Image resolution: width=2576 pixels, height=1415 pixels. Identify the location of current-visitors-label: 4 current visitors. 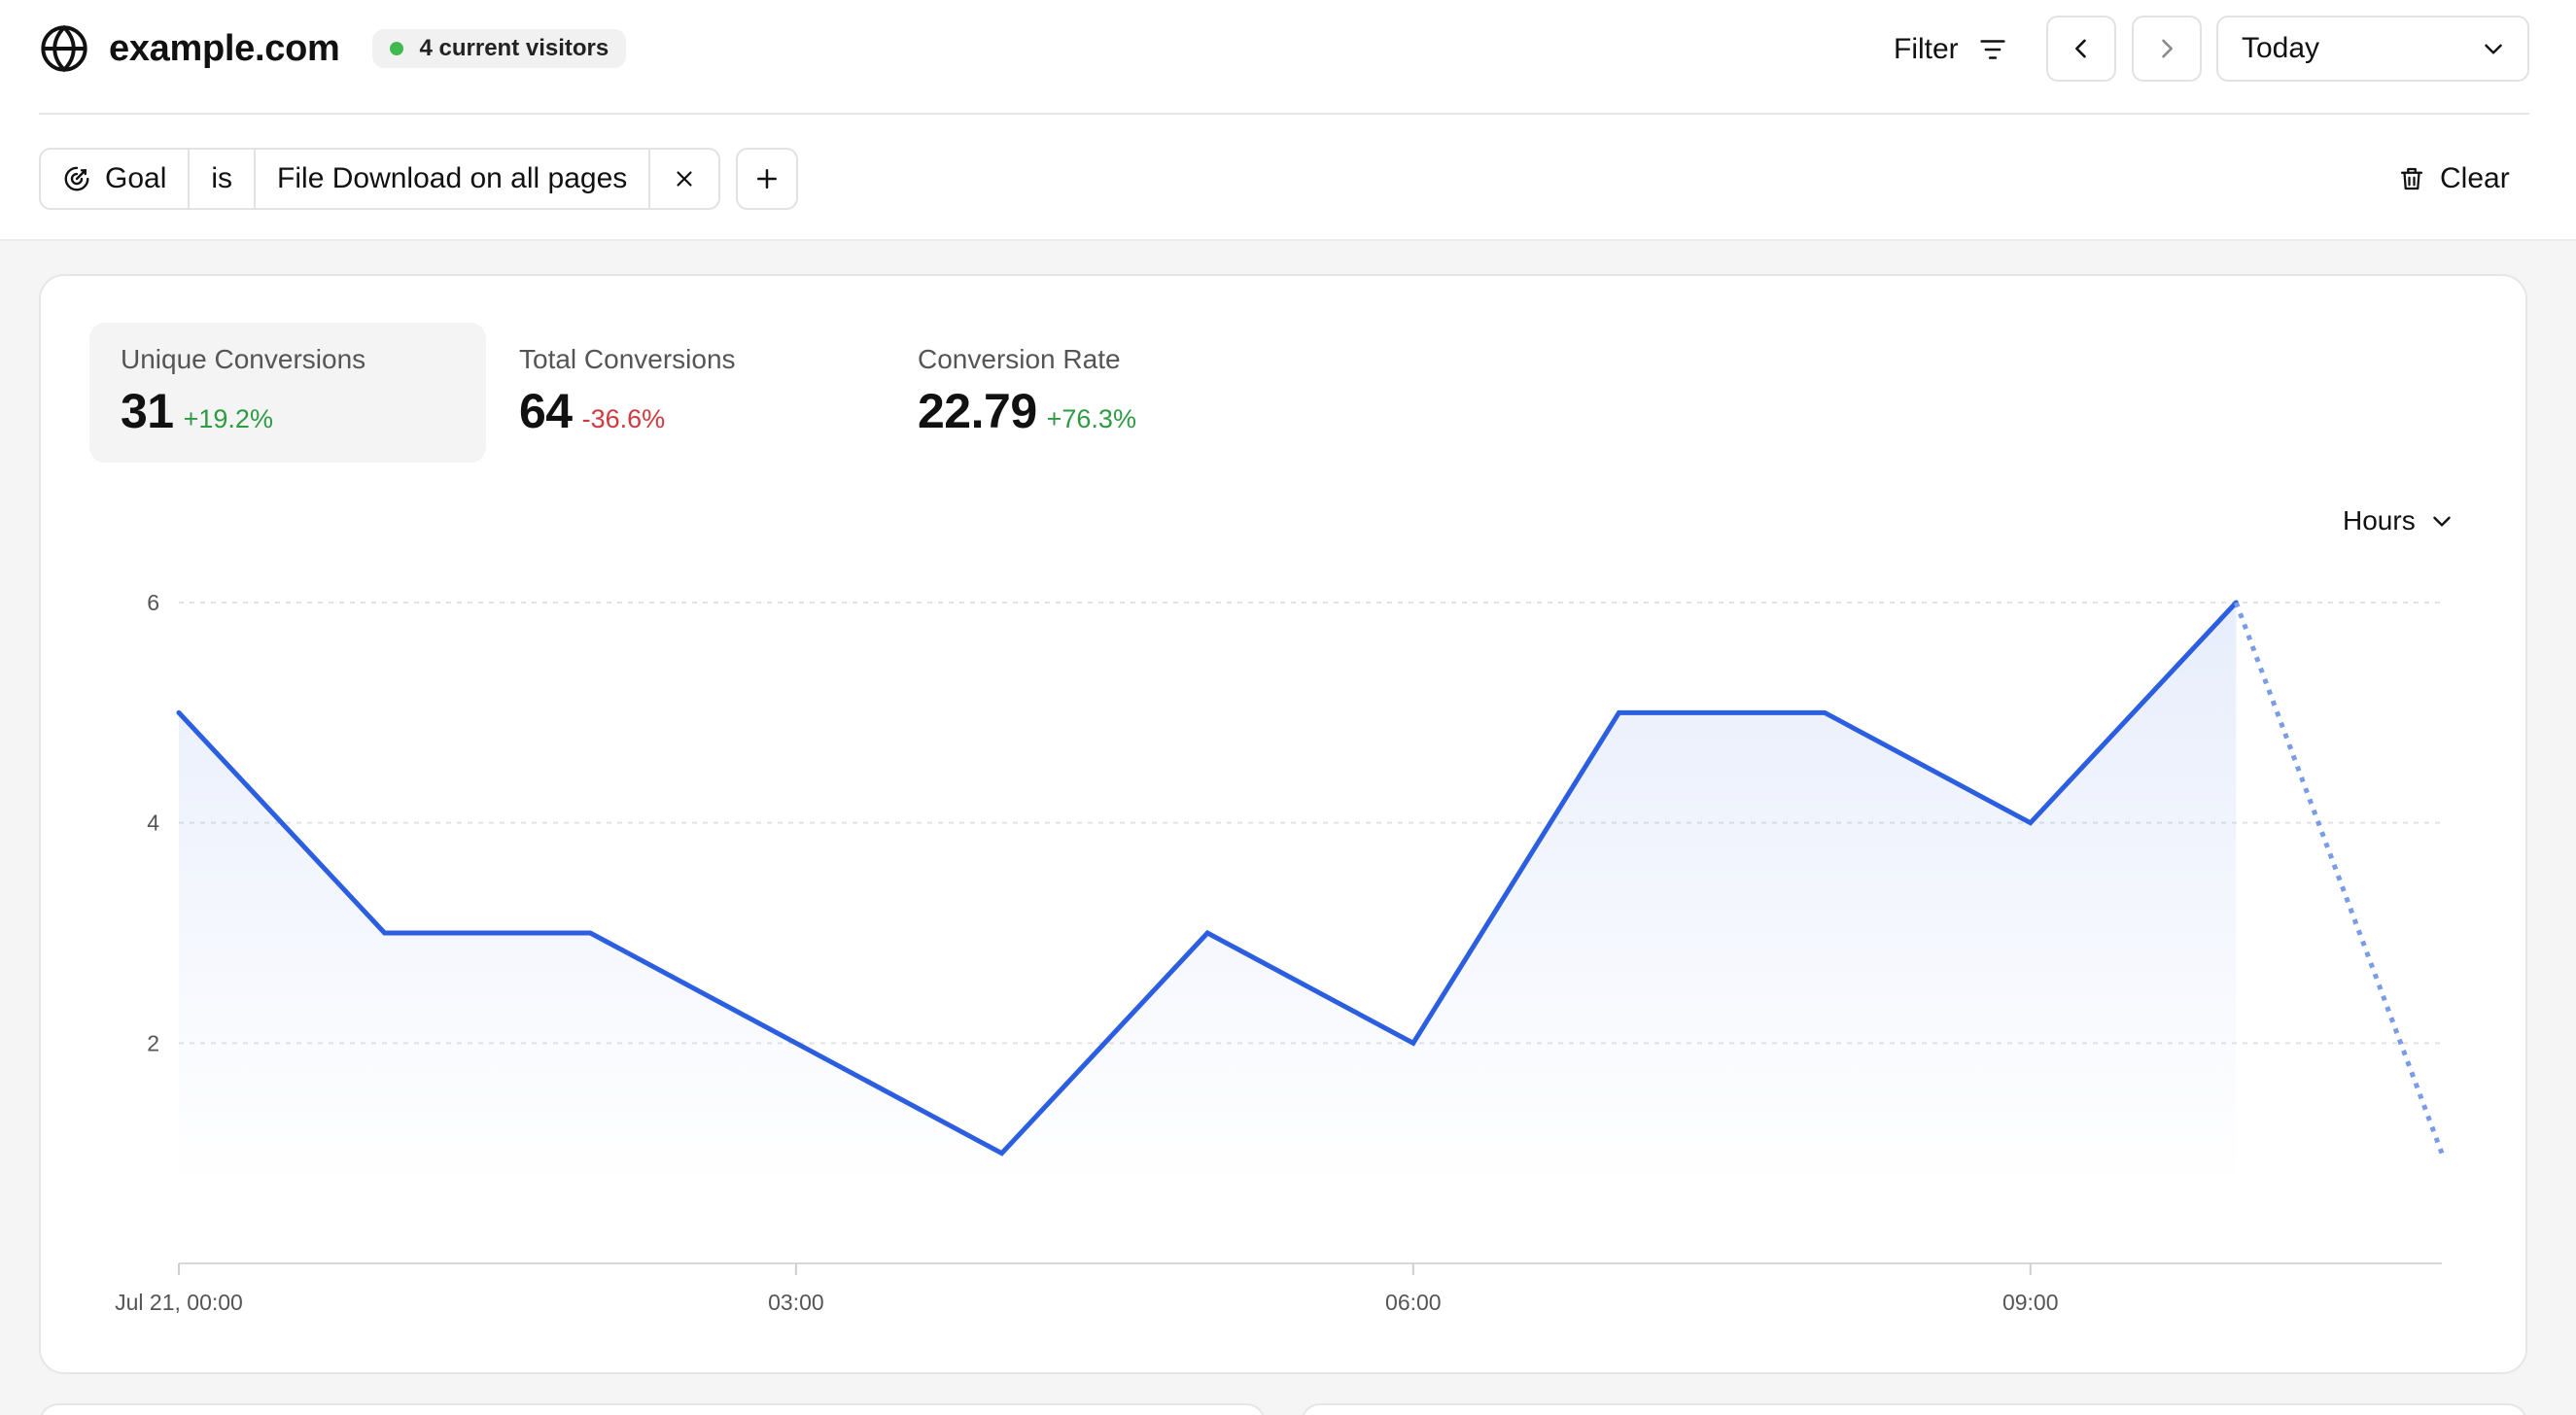
(514, 48).